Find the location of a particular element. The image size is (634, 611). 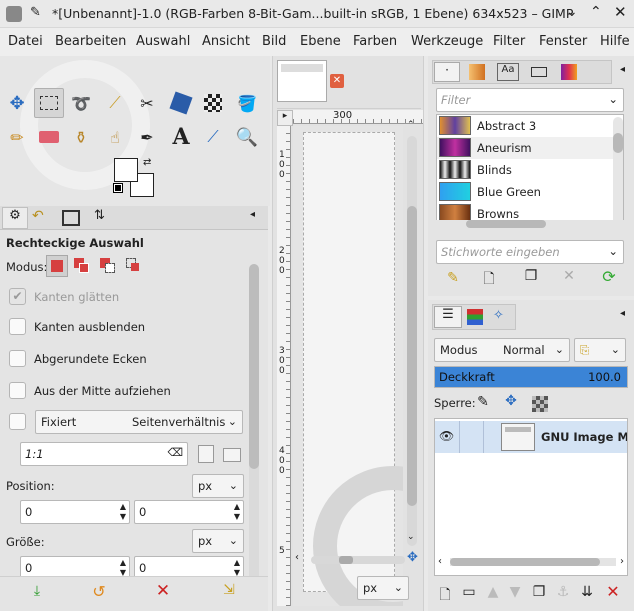

list-item: Blue Green is located at coordinates (525, 192).